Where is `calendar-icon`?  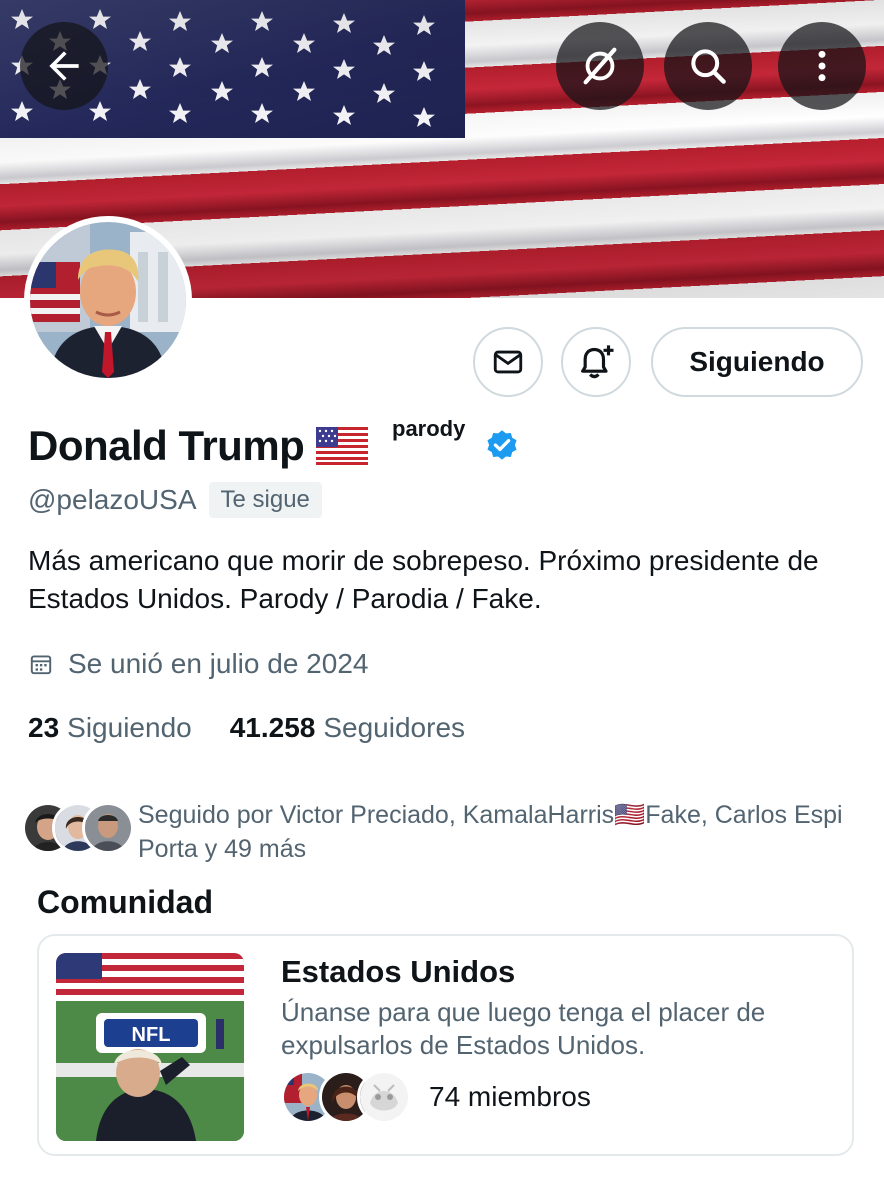 calendar-icon is located at coordinates (41, 665).